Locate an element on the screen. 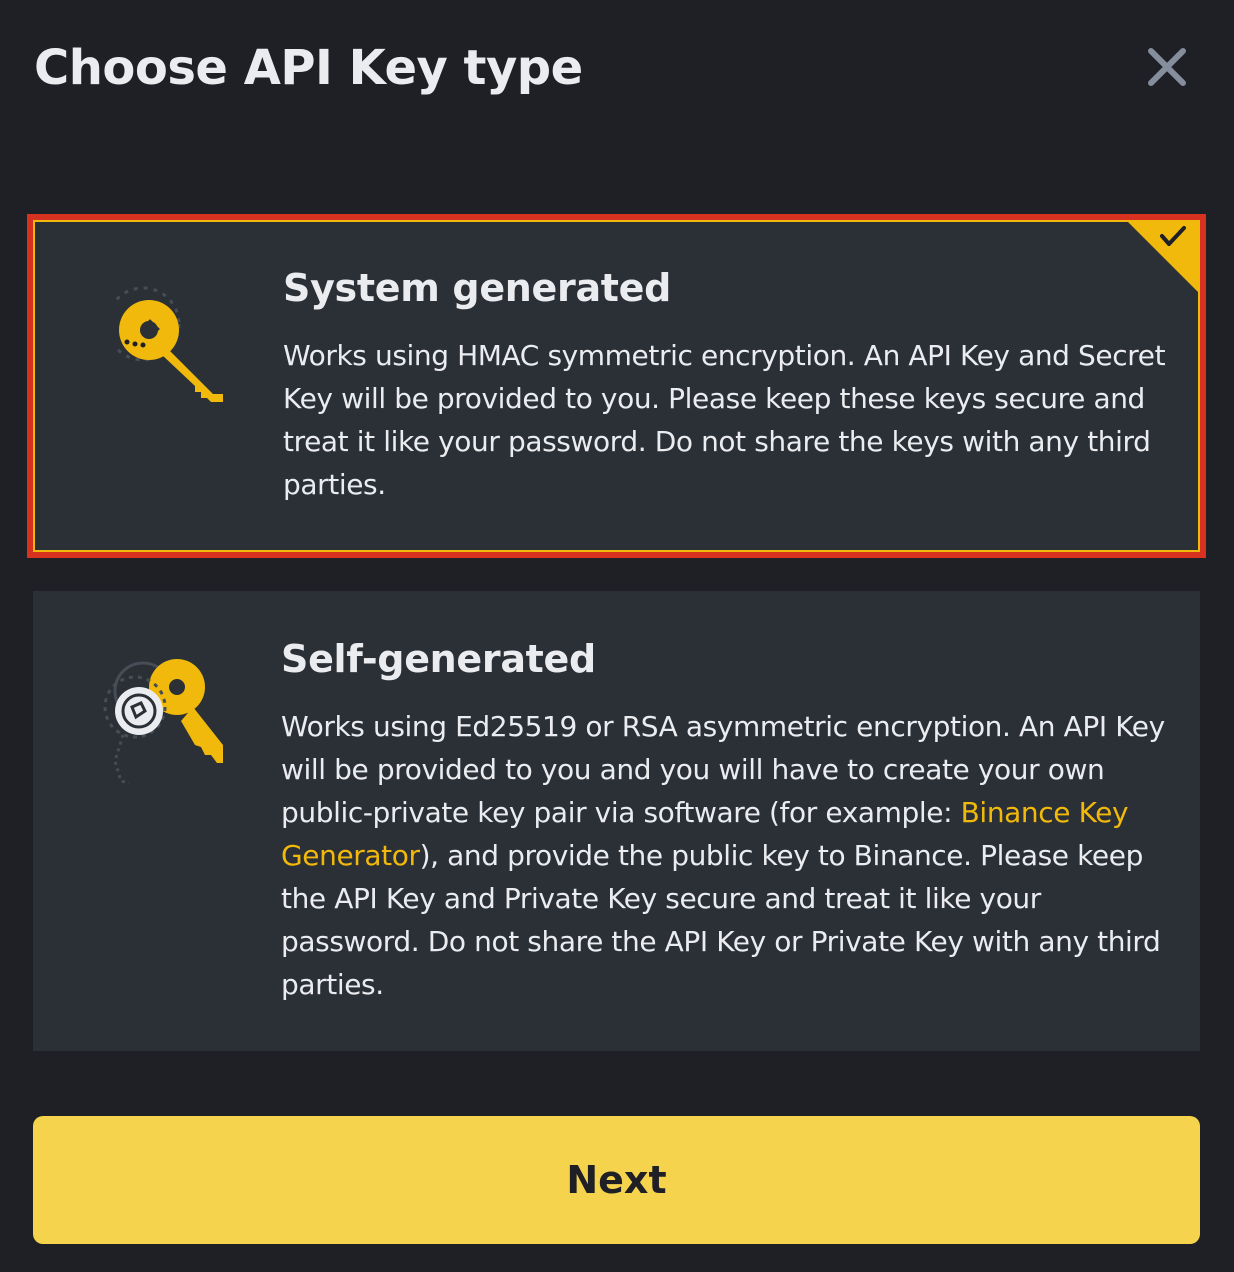 This screenshot has width=1234, height=1272. dialog-title: Choose API Key type is located at coordinates (308, 68).